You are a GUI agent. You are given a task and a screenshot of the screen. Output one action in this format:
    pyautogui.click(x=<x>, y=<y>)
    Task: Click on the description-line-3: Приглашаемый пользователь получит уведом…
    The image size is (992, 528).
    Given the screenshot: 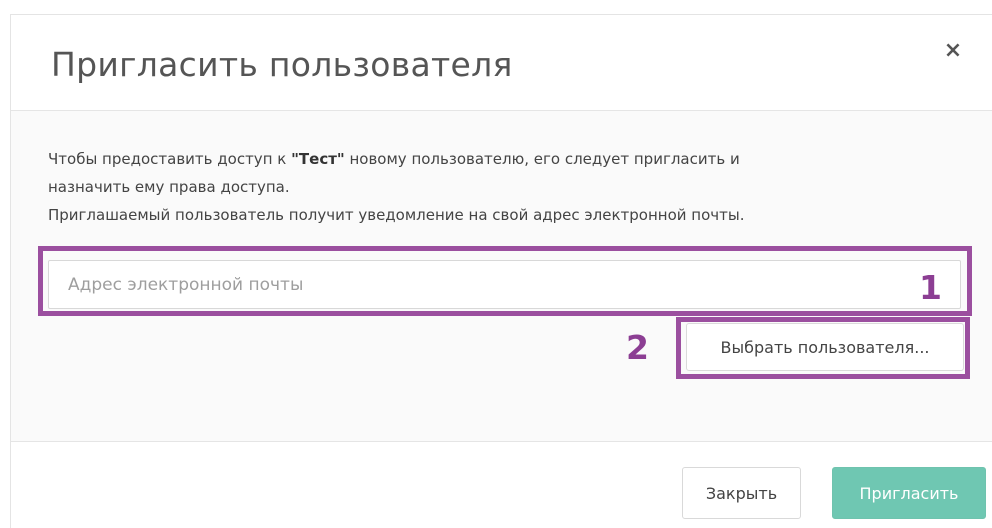 What is the action you would take?
    pyautogui.click(x=396, y=215)
    